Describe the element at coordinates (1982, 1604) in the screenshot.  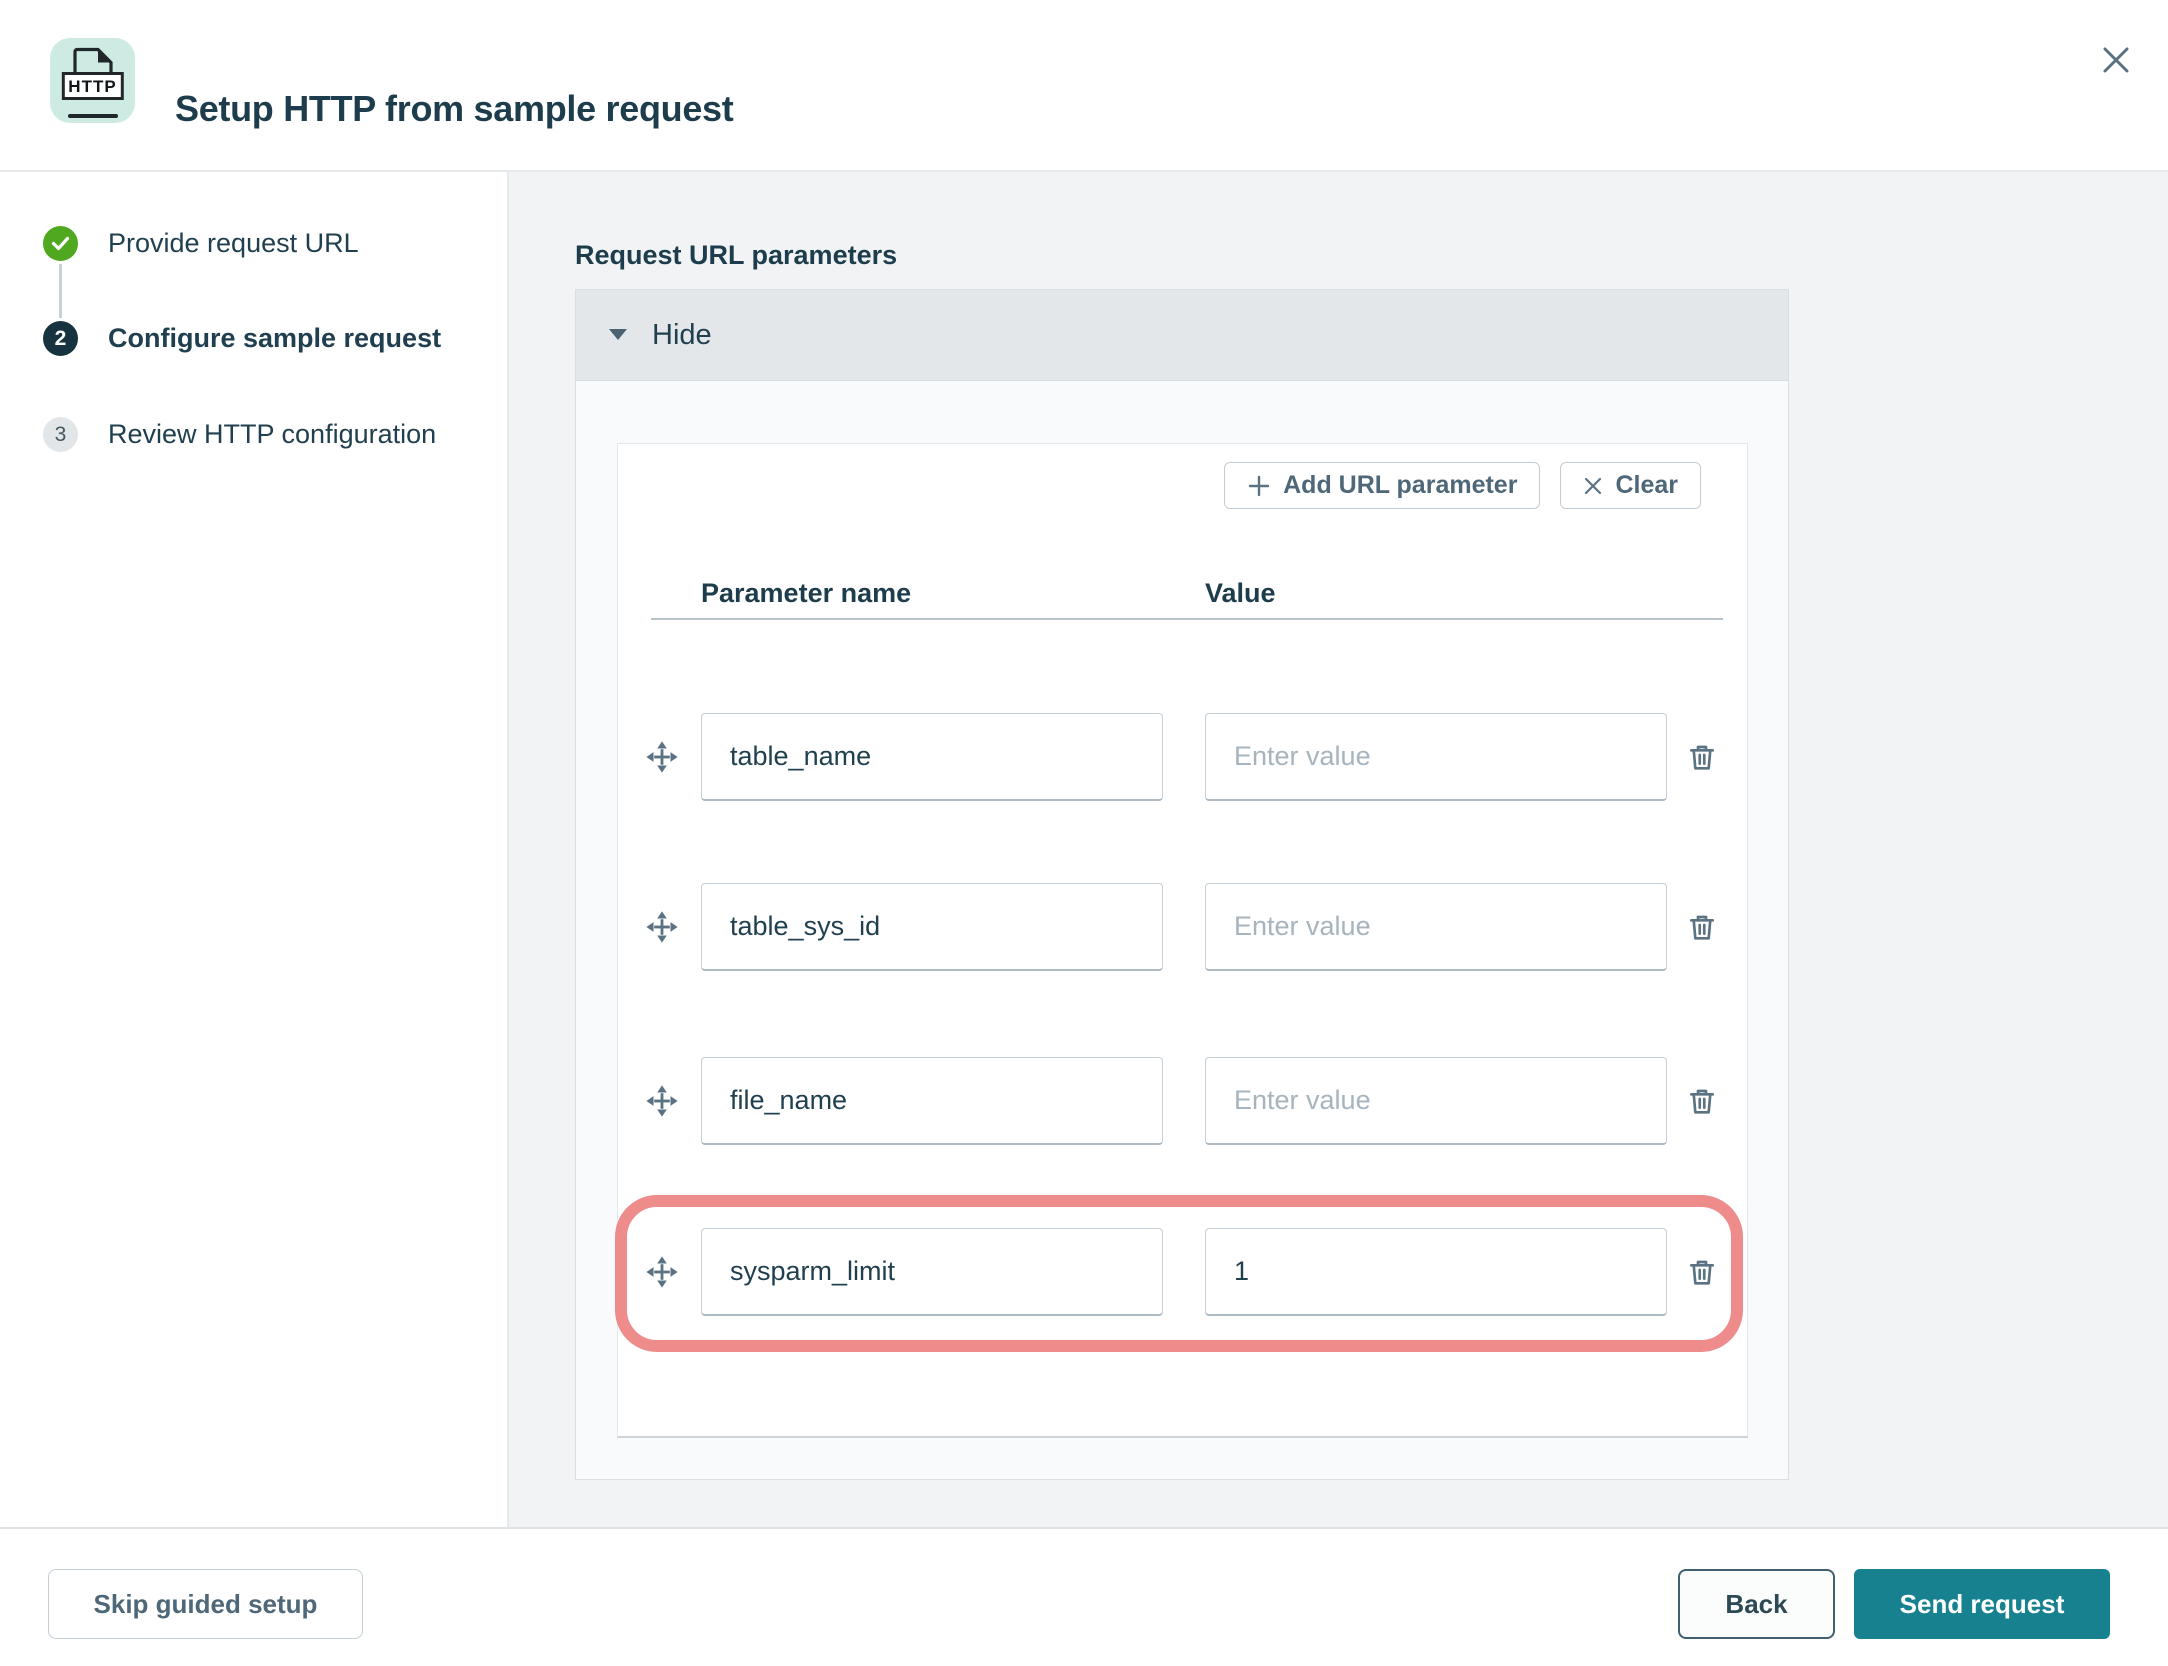
I see `send-request-button: Send request` at that location.